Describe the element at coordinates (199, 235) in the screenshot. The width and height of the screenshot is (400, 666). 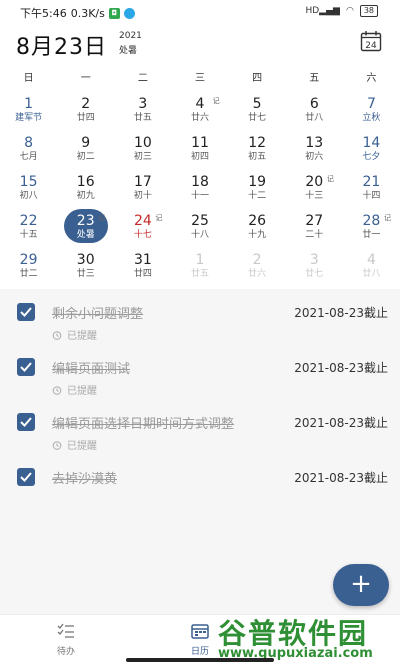
I see `lunar-date: 十八` at that location.